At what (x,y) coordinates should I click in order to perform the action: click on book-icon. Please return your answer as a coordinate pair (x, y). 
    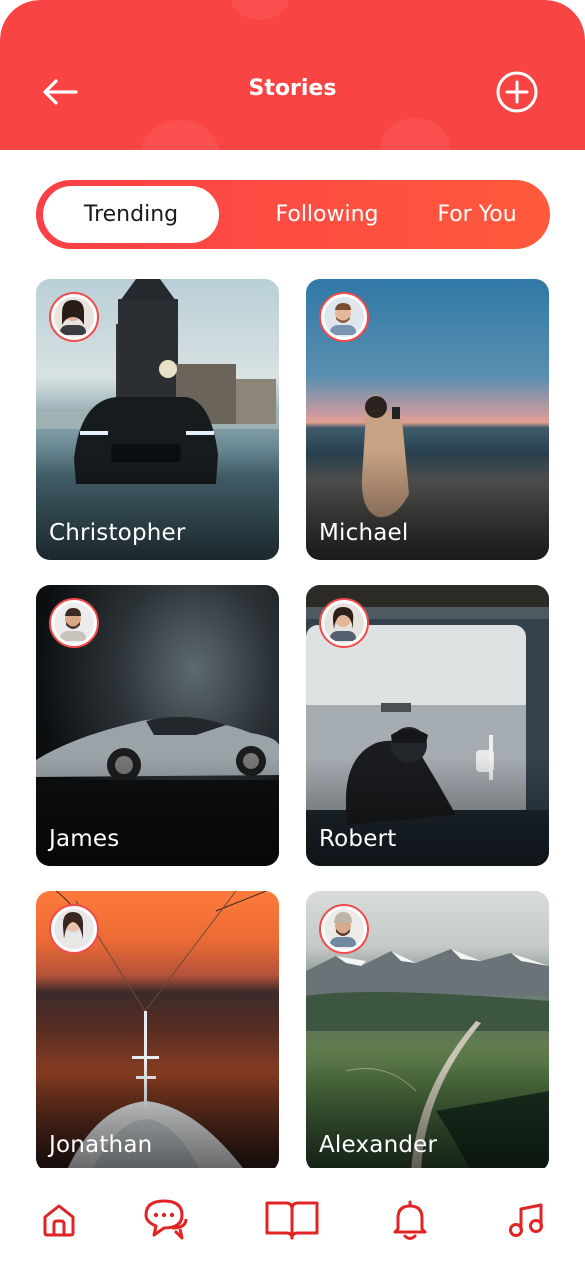
    Looking at the image, I should click on (292, 1220).